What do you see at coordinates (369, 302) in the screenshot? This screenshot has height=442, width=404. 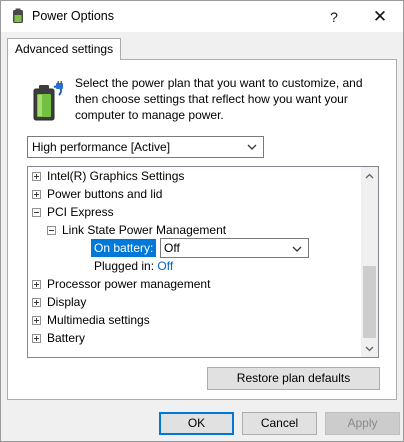 I see `scroll-thumb` at bounding box center [369, 302].